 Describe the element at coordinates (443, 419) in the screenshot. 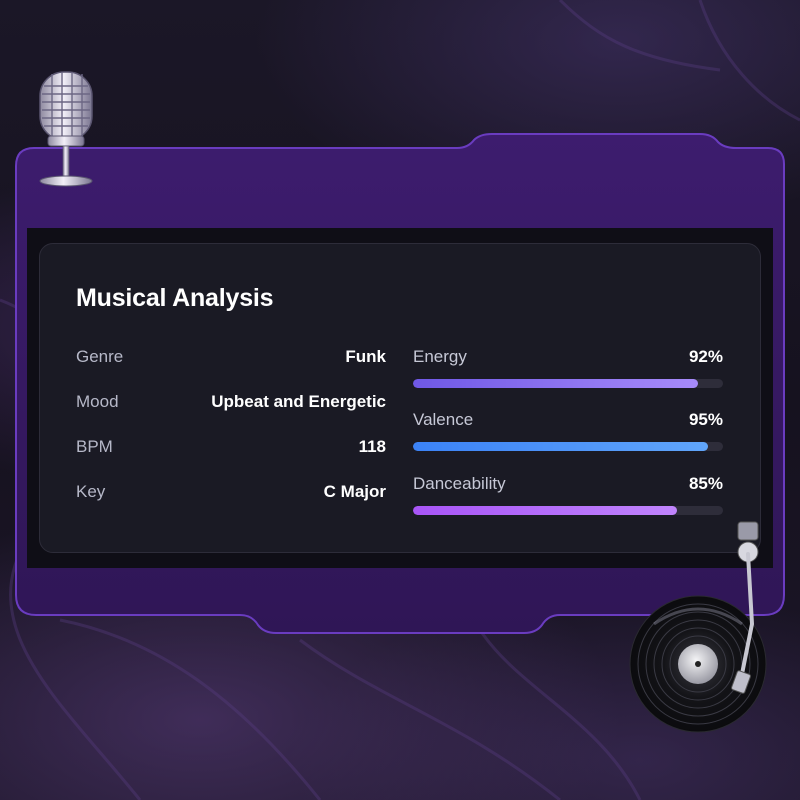

I see `valence-label: Valence` at that location.